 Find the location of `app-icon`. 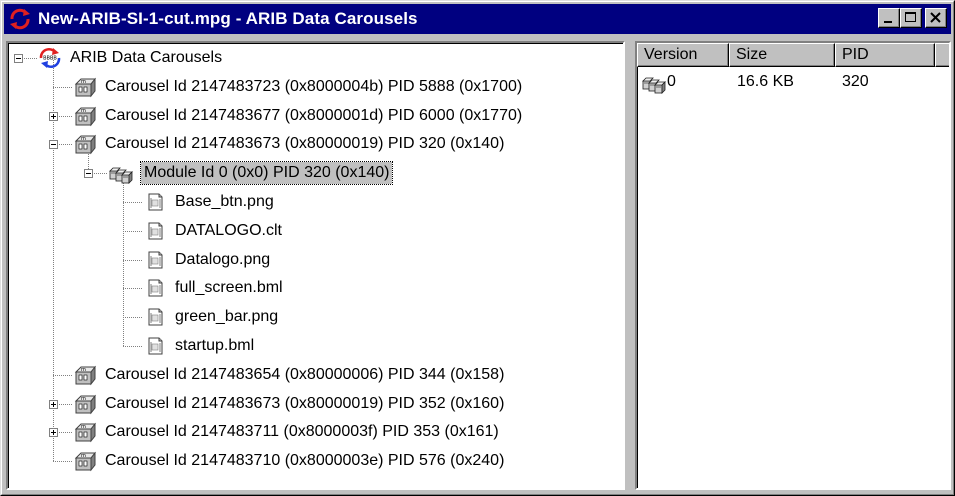

app-icon is located at coordinates (20, 19).